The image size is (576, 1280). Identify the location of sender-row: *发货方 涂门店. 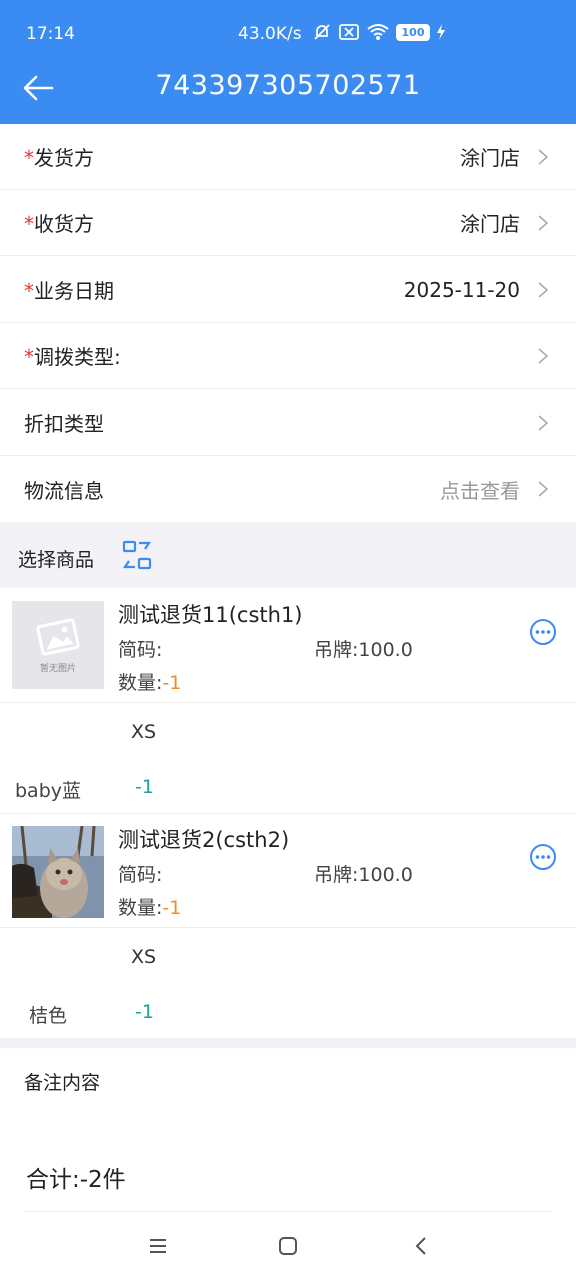
(288, 157).